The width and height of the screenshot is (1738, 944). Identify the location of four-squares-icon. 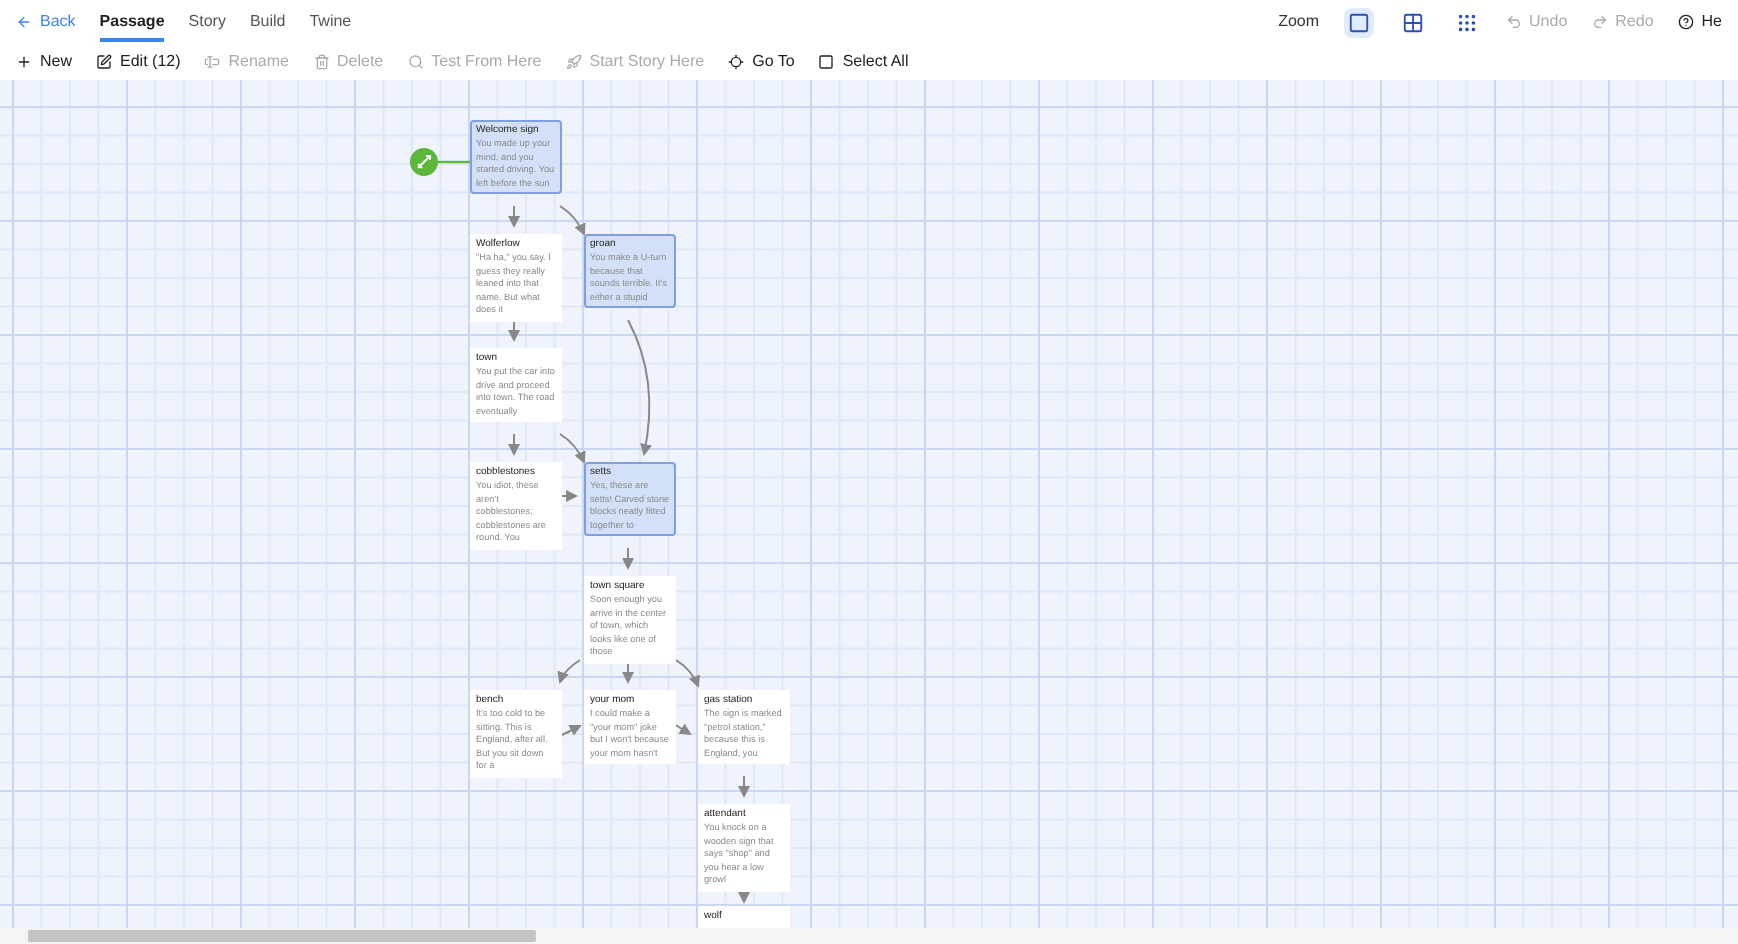
(1412, 22).